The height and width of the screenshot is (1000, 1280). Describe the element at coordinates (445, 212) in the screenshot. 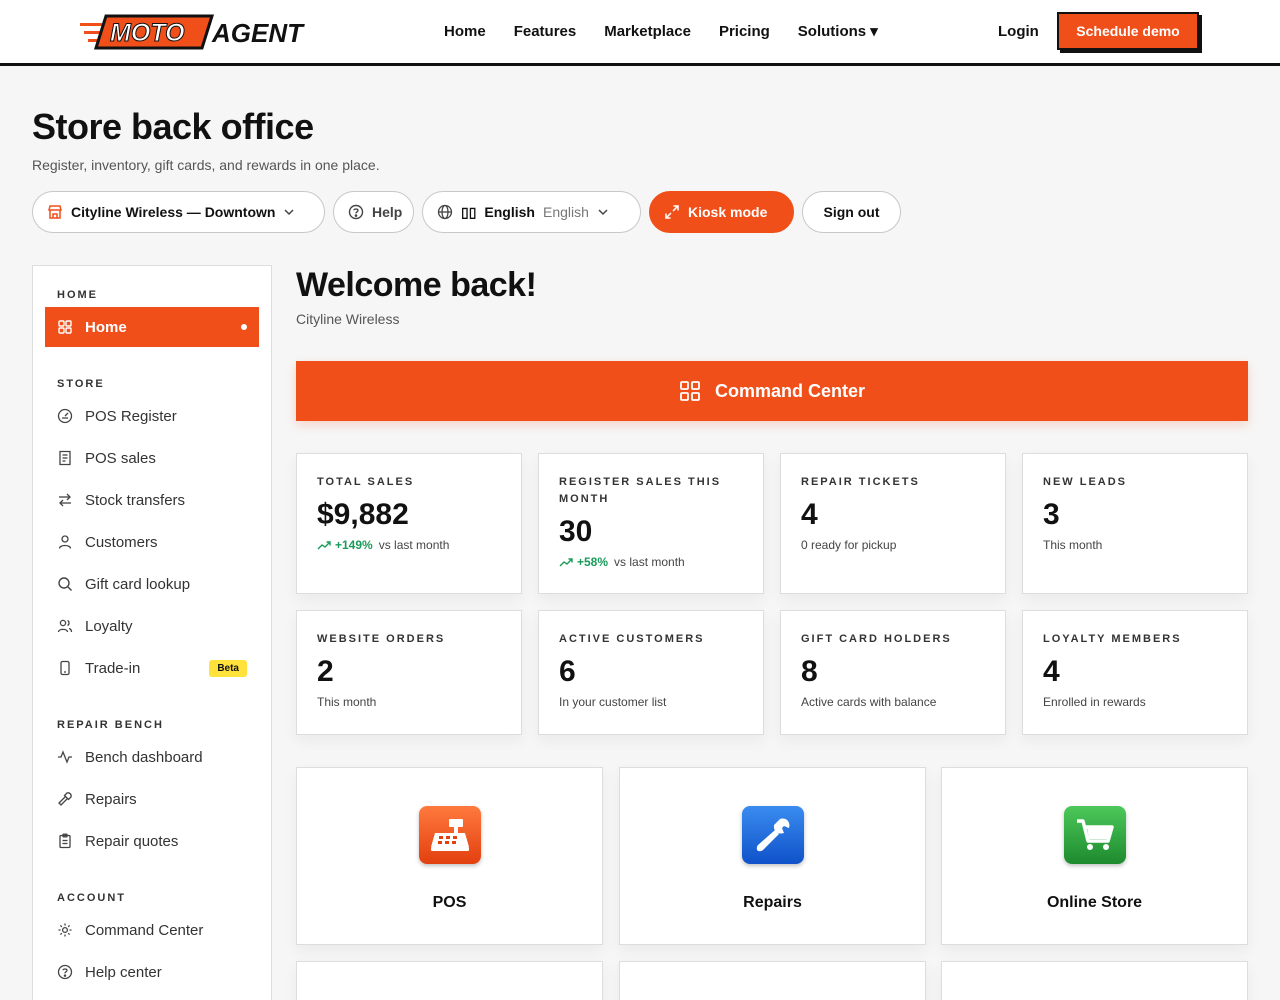

I see `globe-icon` at that location.